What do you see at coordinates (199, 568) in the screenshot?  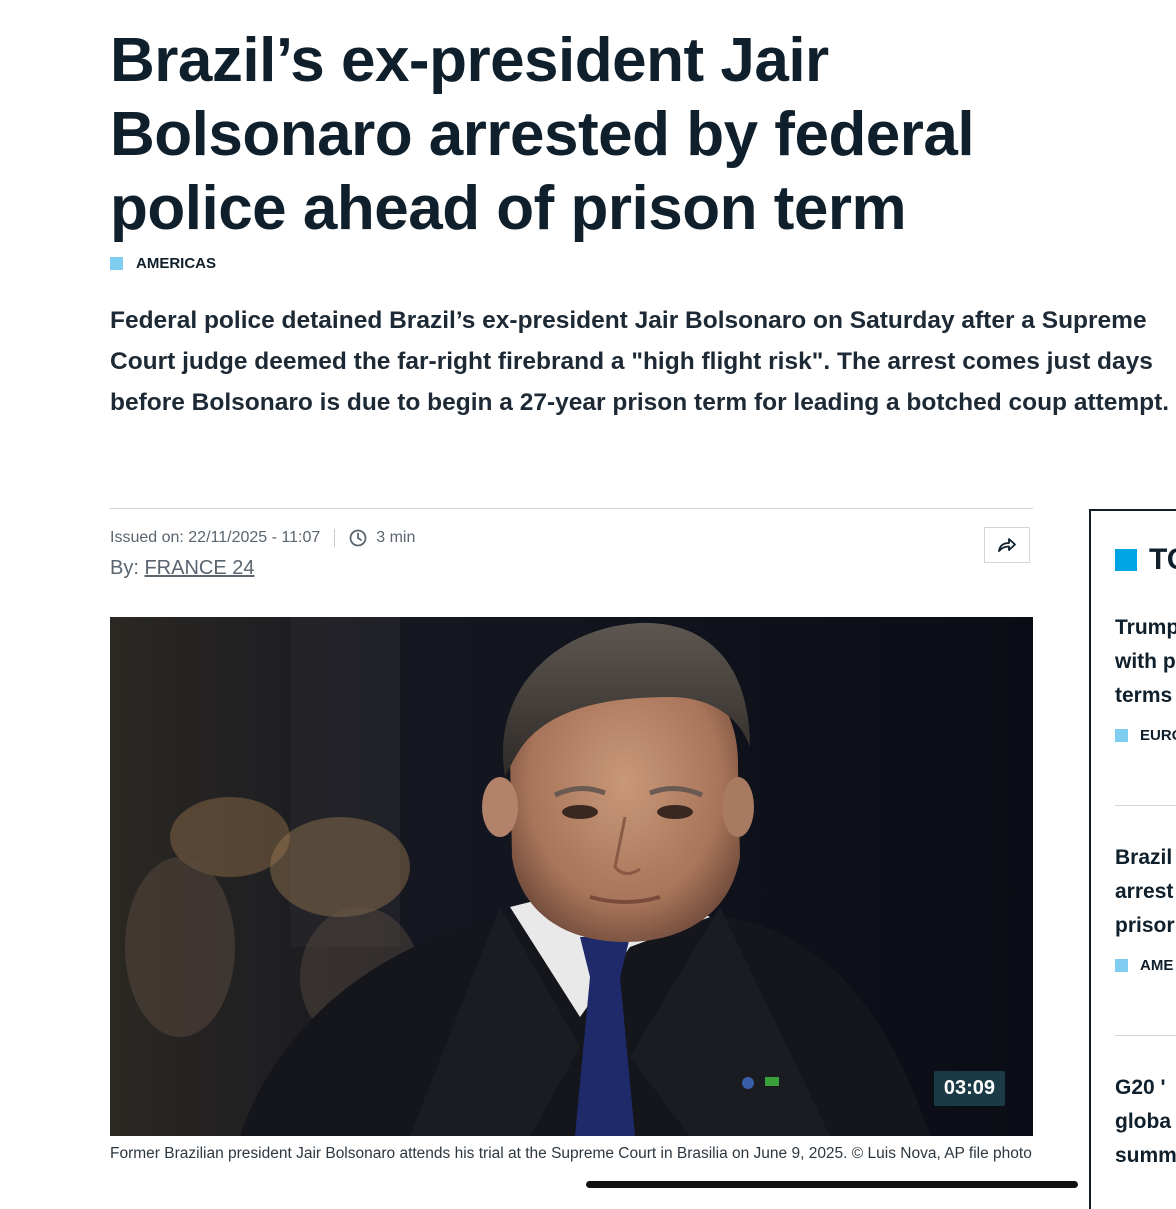 I see `author-link: FRANCE 24` at bounding box center [199, 568].